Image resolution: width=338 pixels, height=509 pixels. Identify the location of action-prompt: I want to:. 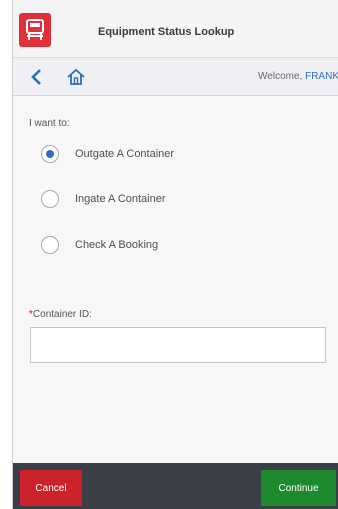
(49, 123).